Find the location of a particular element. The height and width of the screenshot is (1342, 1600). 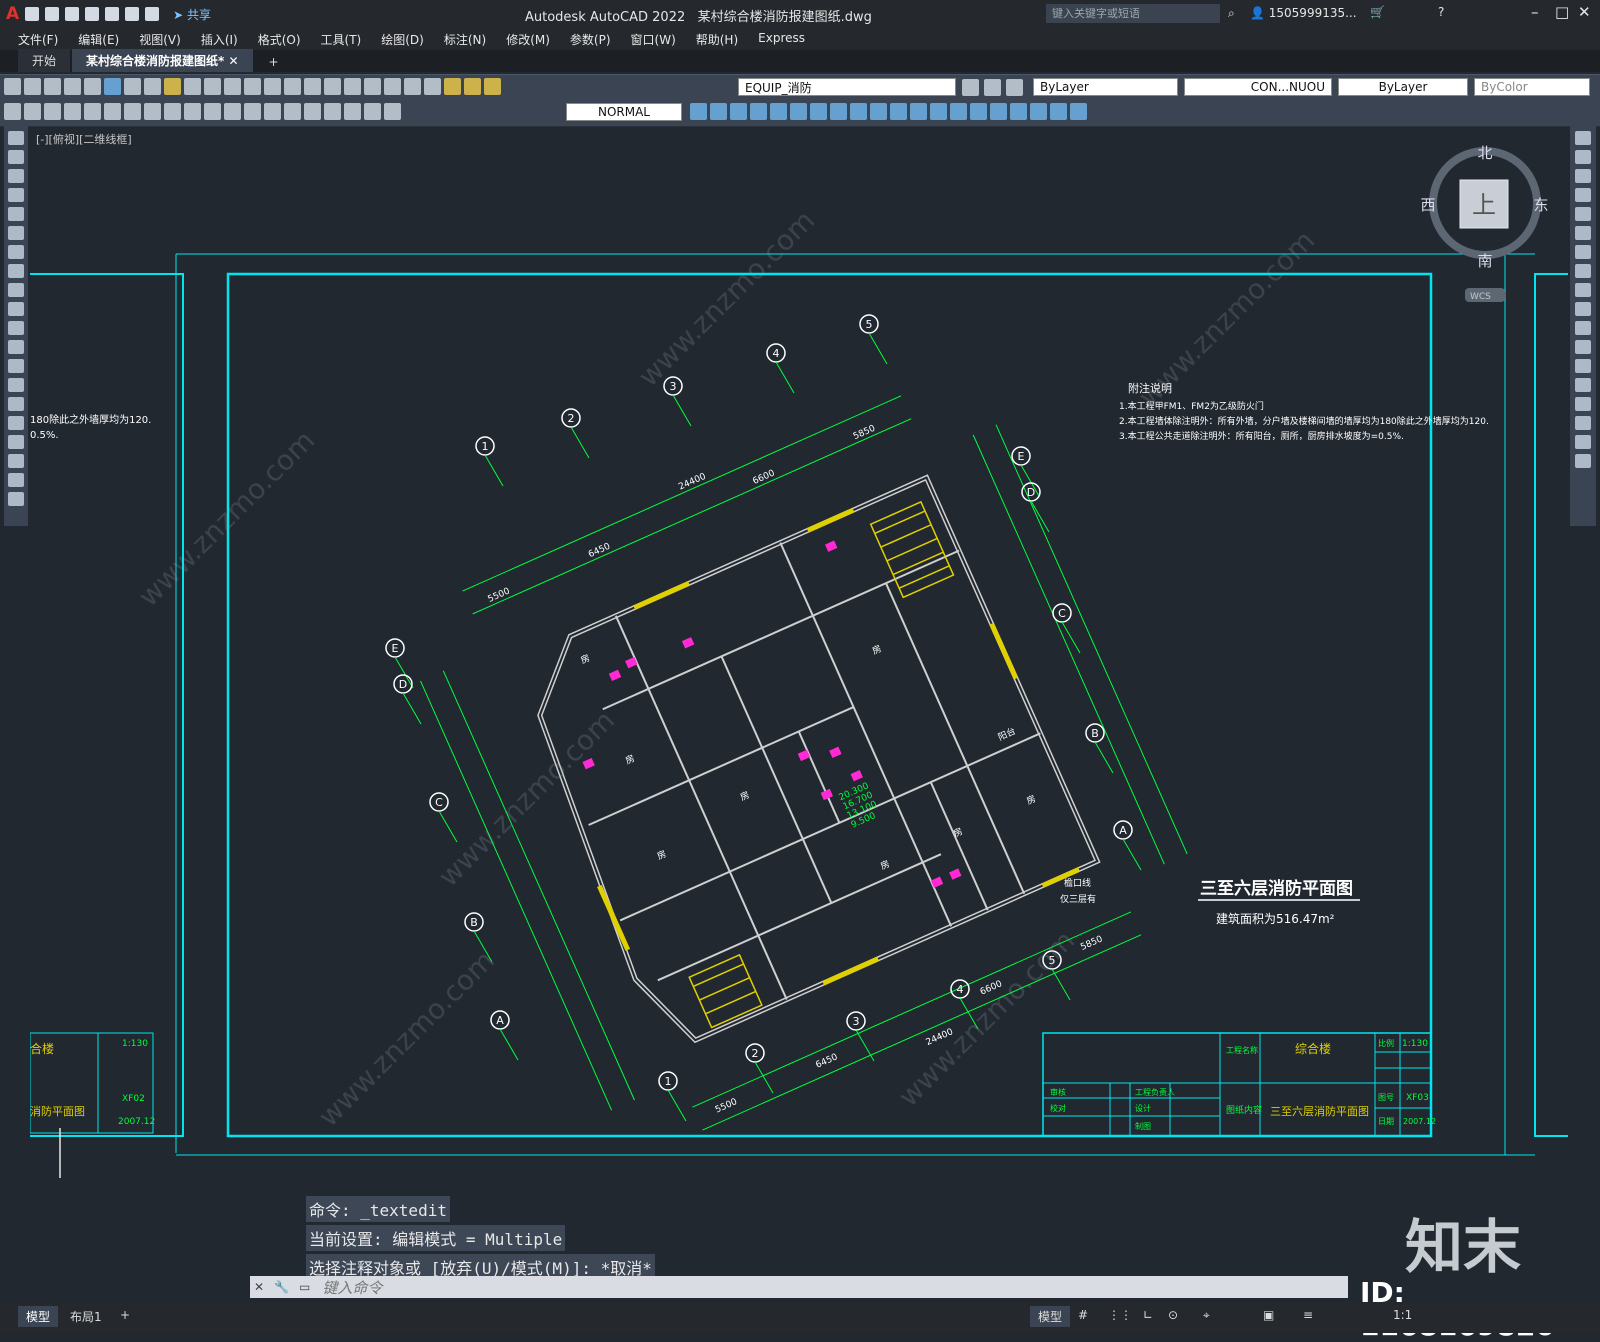

viewcube: 上 北 南 东 西 WCS is located at coordinates (1484, 223).